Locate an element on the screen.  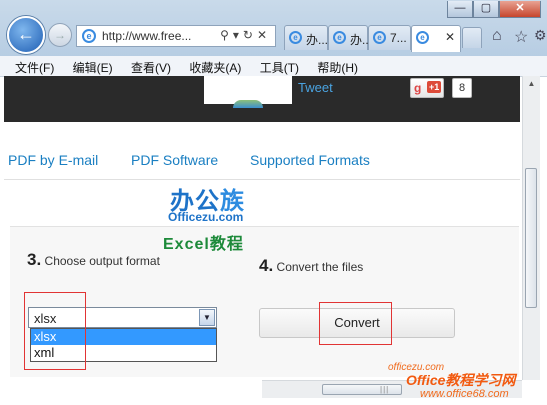
window-controls: — ▢ ✕ is located at coordinates (494, 9).